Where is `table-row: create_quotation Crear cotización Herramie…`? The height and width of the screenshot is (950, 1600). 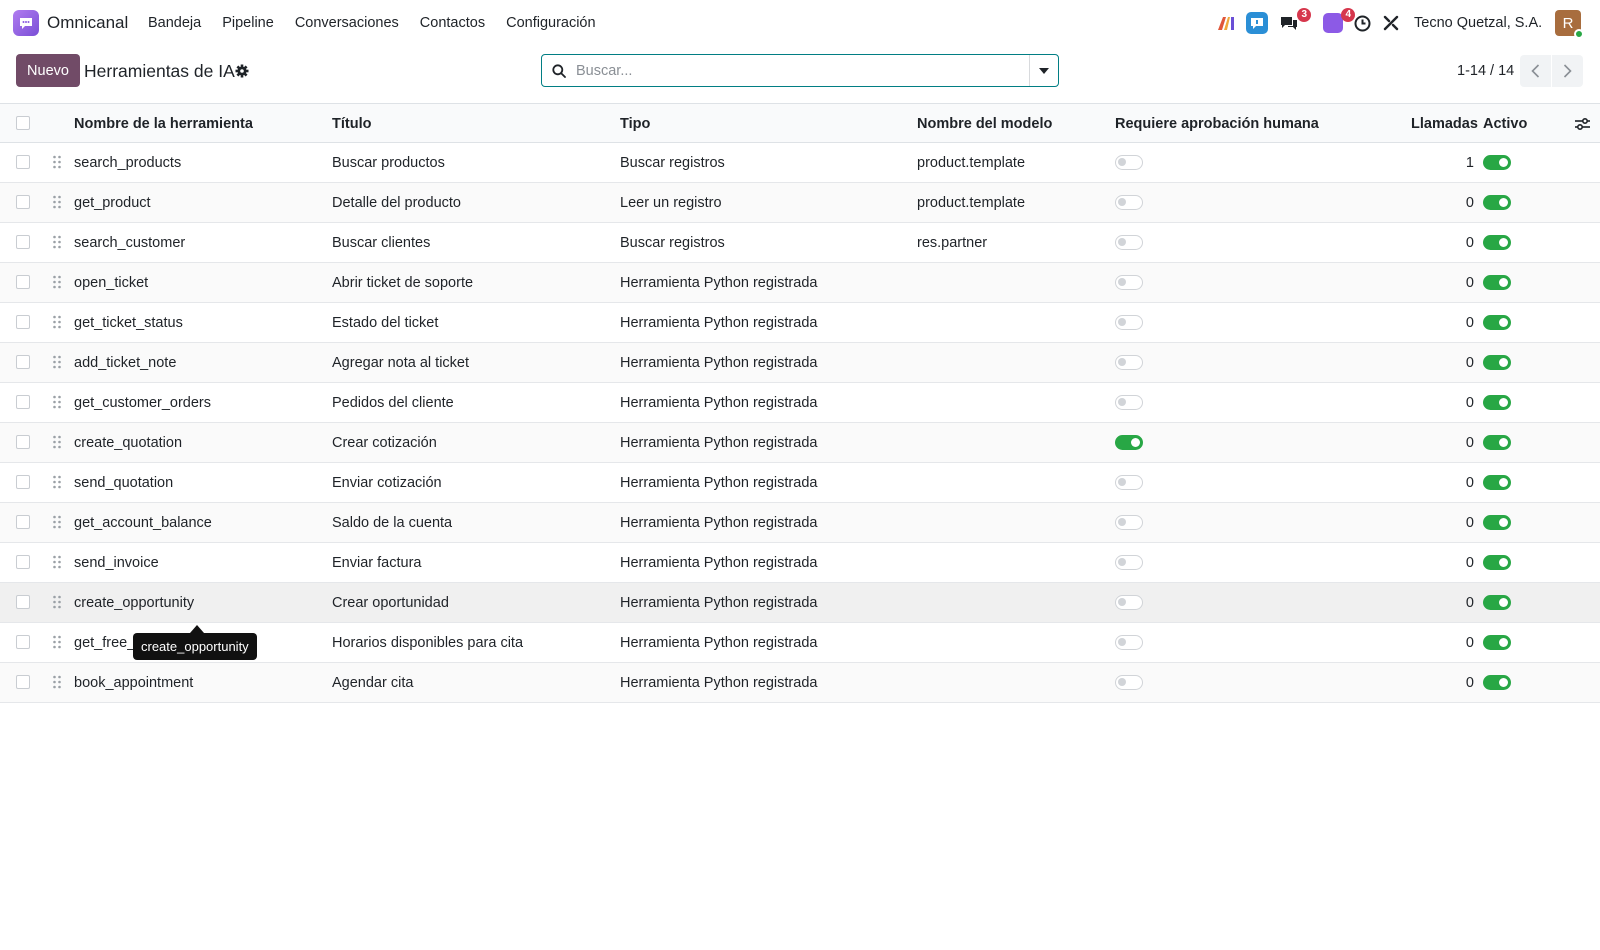
table-row: create_quotation Crear cotización Herramie… is located at coordinates (800, 443).